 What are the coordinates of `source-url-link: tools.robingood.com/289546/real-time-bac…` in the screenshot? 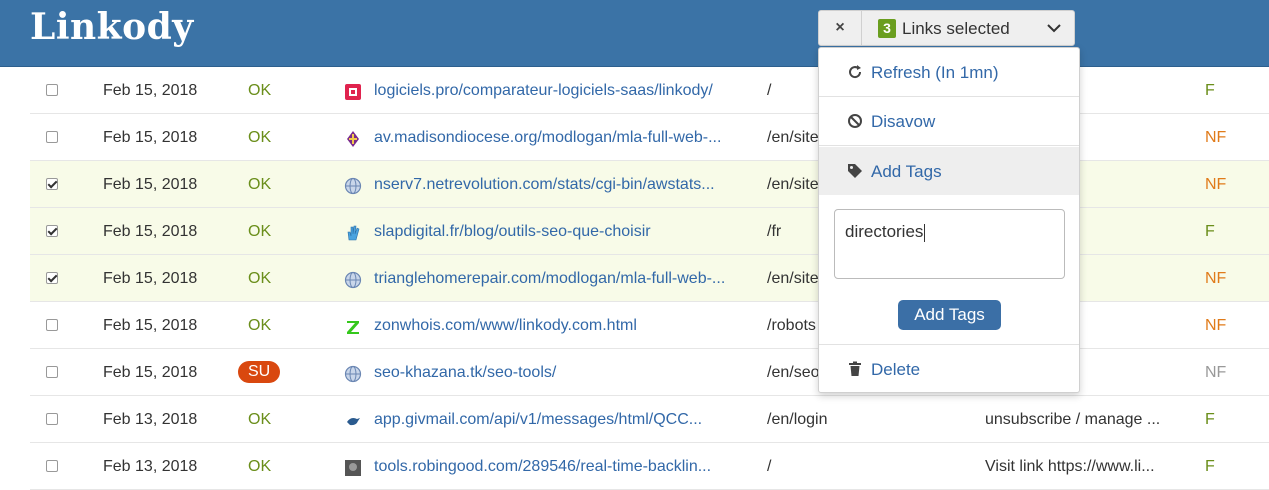 It's located at (554, 467).